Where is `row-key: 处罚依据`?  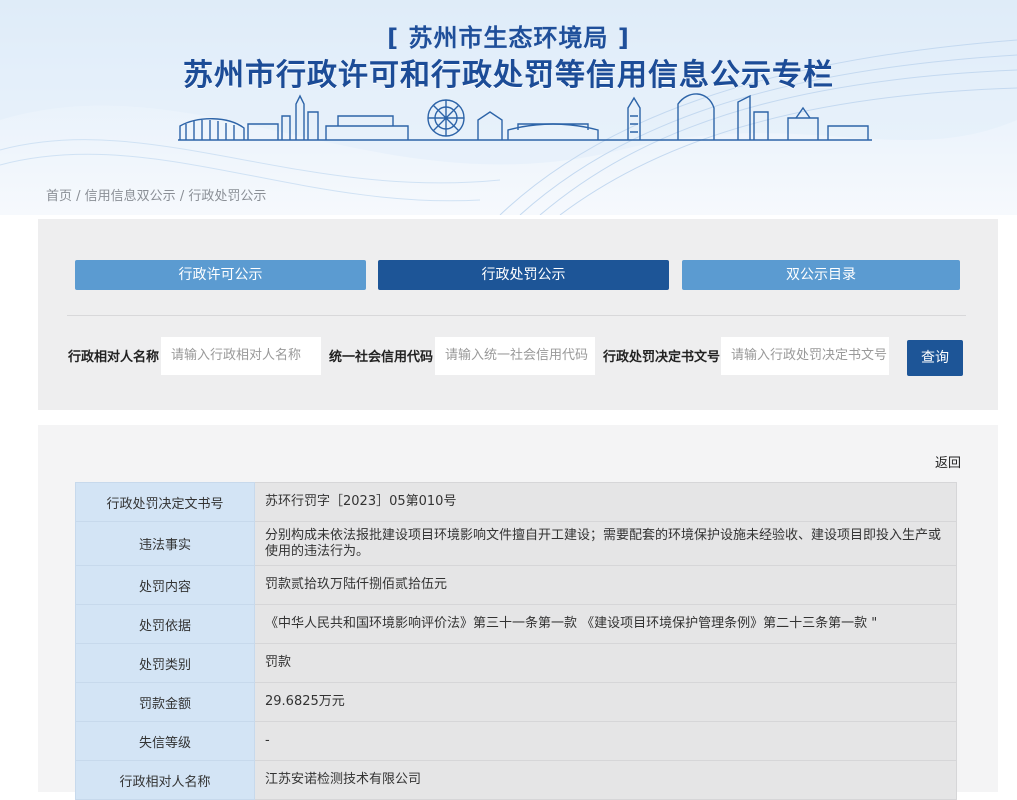
row-key: 处罚依据 is located at coordinates (165, 624).